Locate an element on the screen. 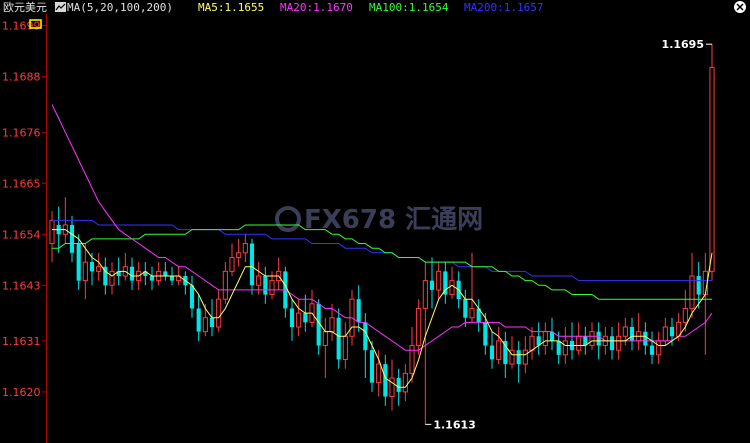 Image resolution: width=750 pixels, height=443 pixels. y-tick-label: 1.1620 is located at coordinates (21, 392).